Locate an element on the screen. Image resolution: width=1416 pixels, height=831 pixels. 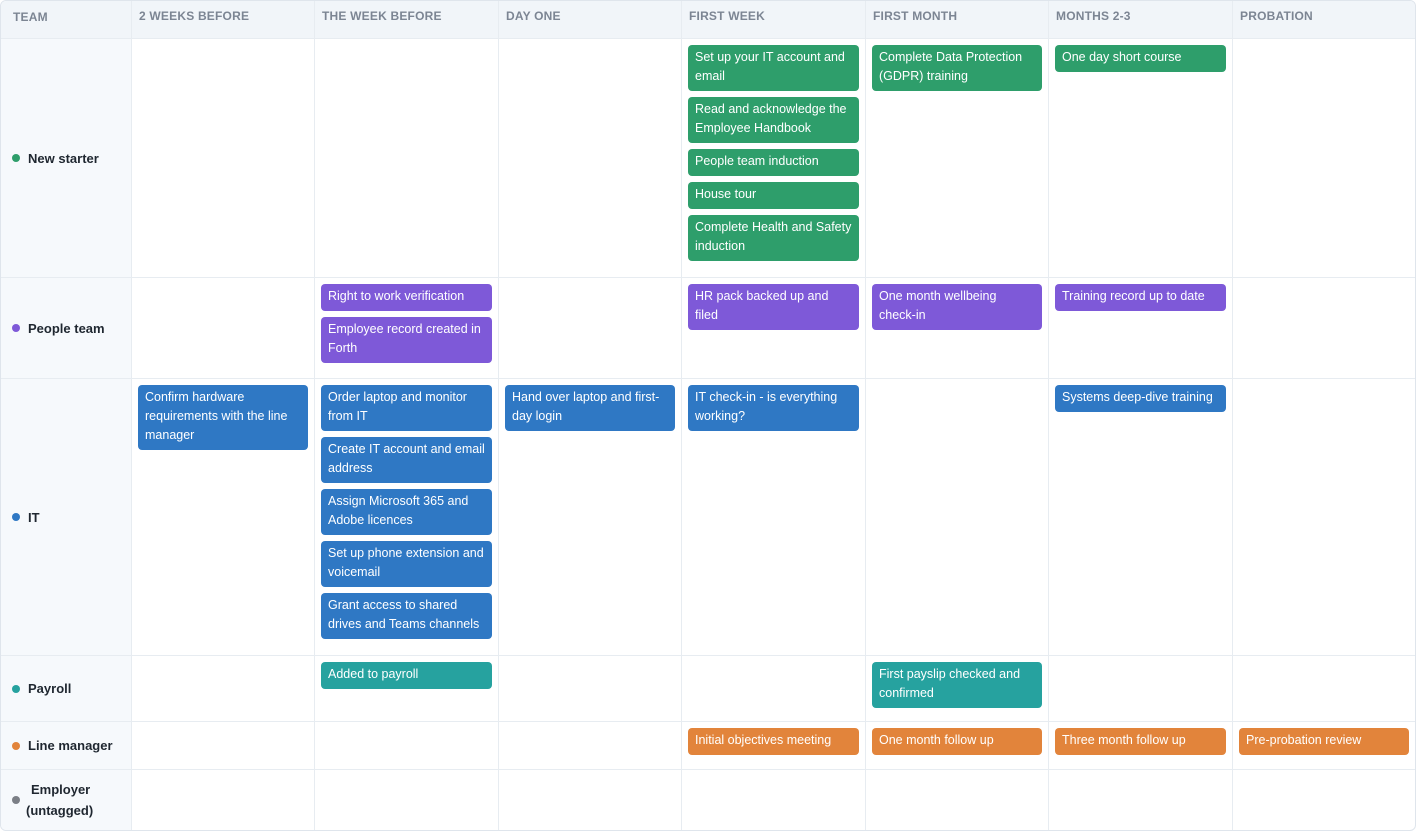
task-card: IT check-in - is everything working? is located at coordinates (773, 408).